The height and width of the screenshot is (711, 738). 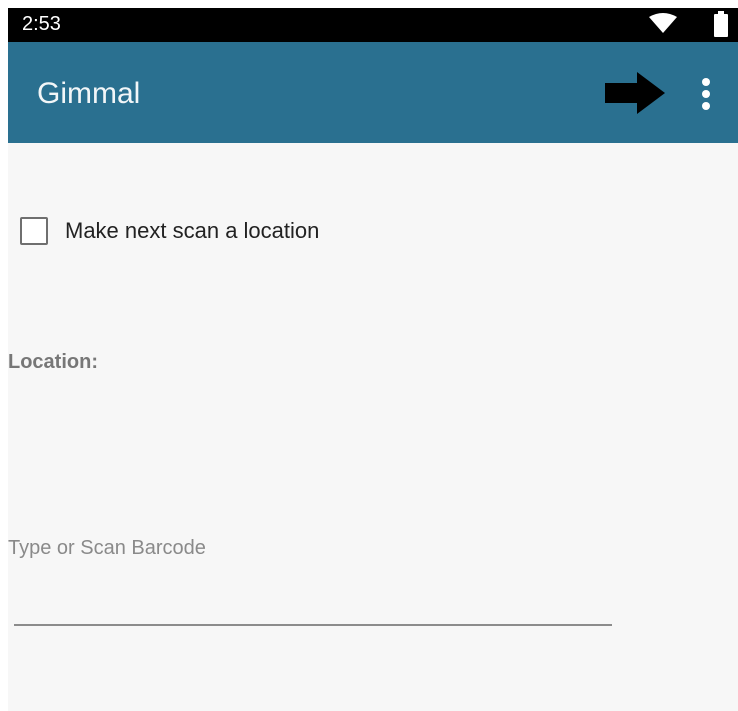 I want to click on location-label: Location:, so click(x=53, y=362).